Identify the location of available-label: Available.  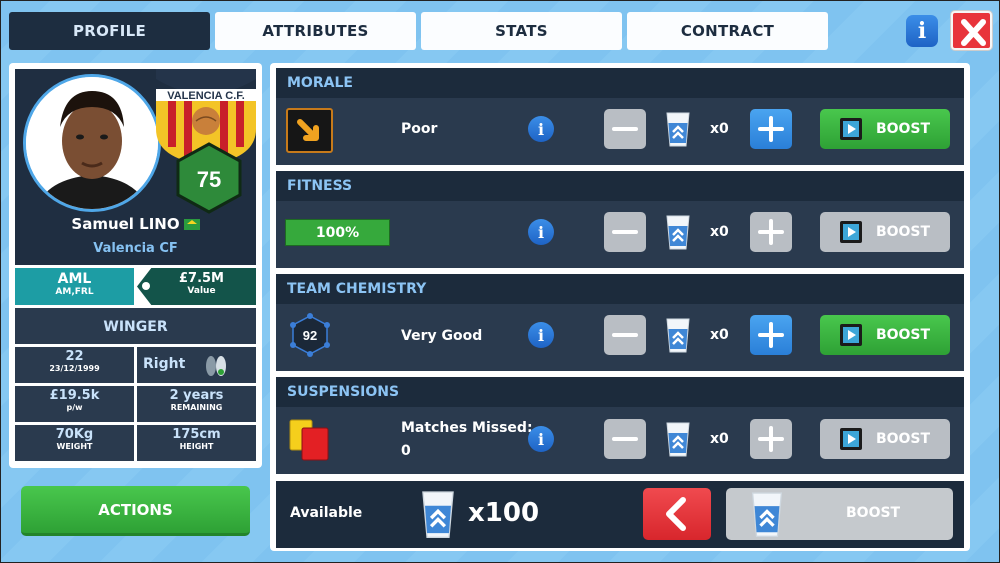
(326, 513).